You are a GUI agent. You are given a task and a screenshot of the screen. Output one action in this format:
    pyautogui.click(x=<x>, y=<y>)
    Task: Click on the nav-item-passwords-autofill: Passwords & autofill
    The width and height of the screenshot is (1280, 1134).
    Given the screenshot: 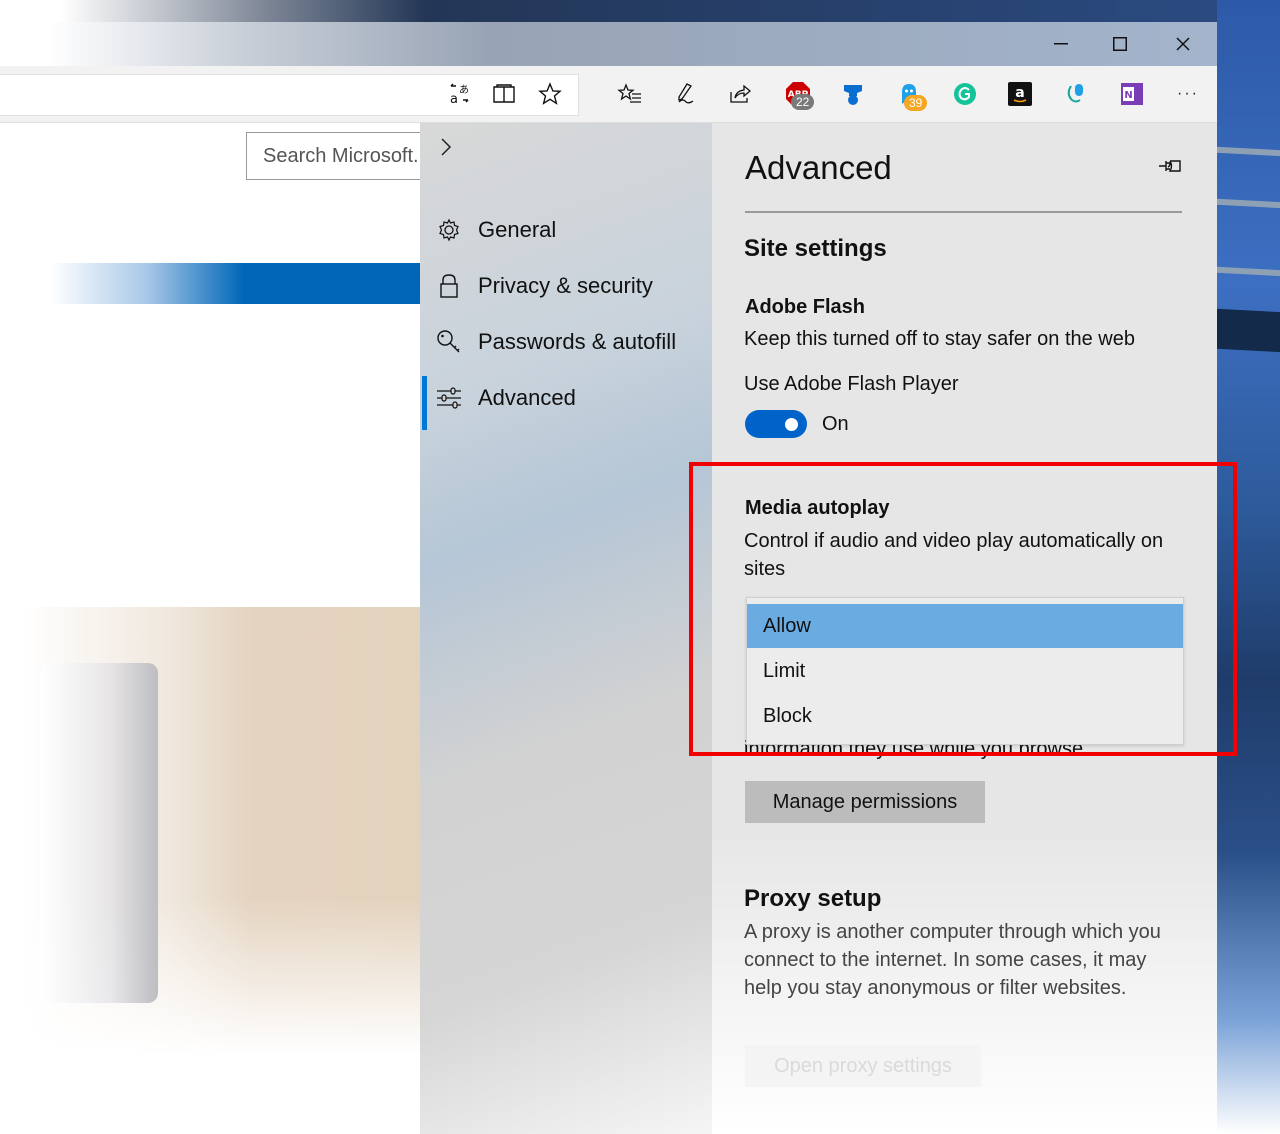 What is the action you would take?
    pyautogui.click(x=566, y=342)
    